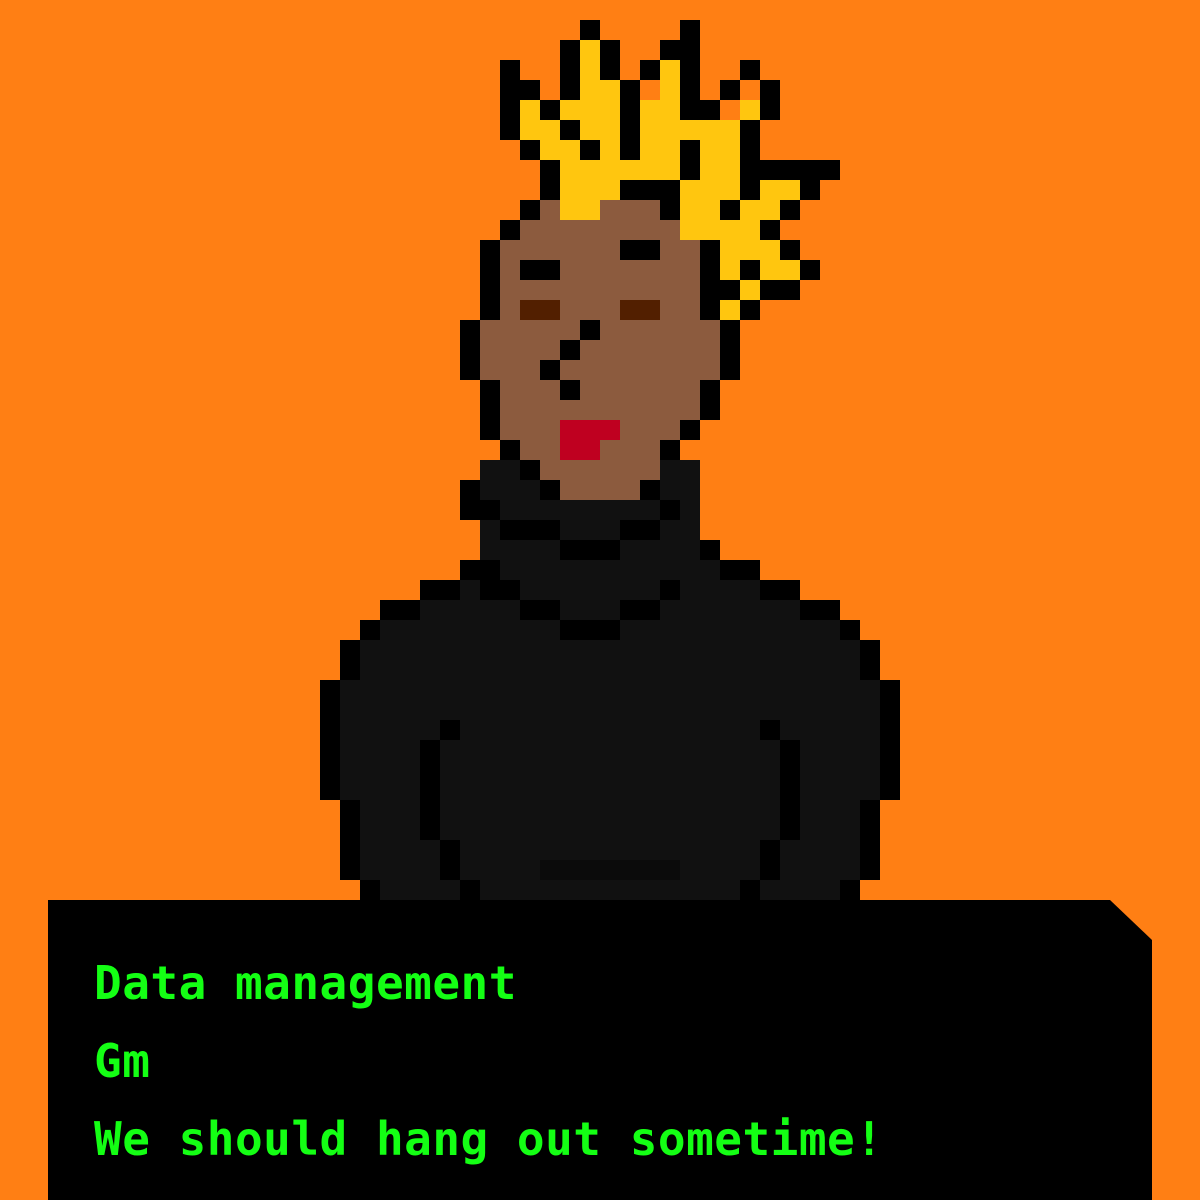 This screenshot has height=1200, width=1200. I want to click on dialog-line-title: Data management, so click(305, 983).